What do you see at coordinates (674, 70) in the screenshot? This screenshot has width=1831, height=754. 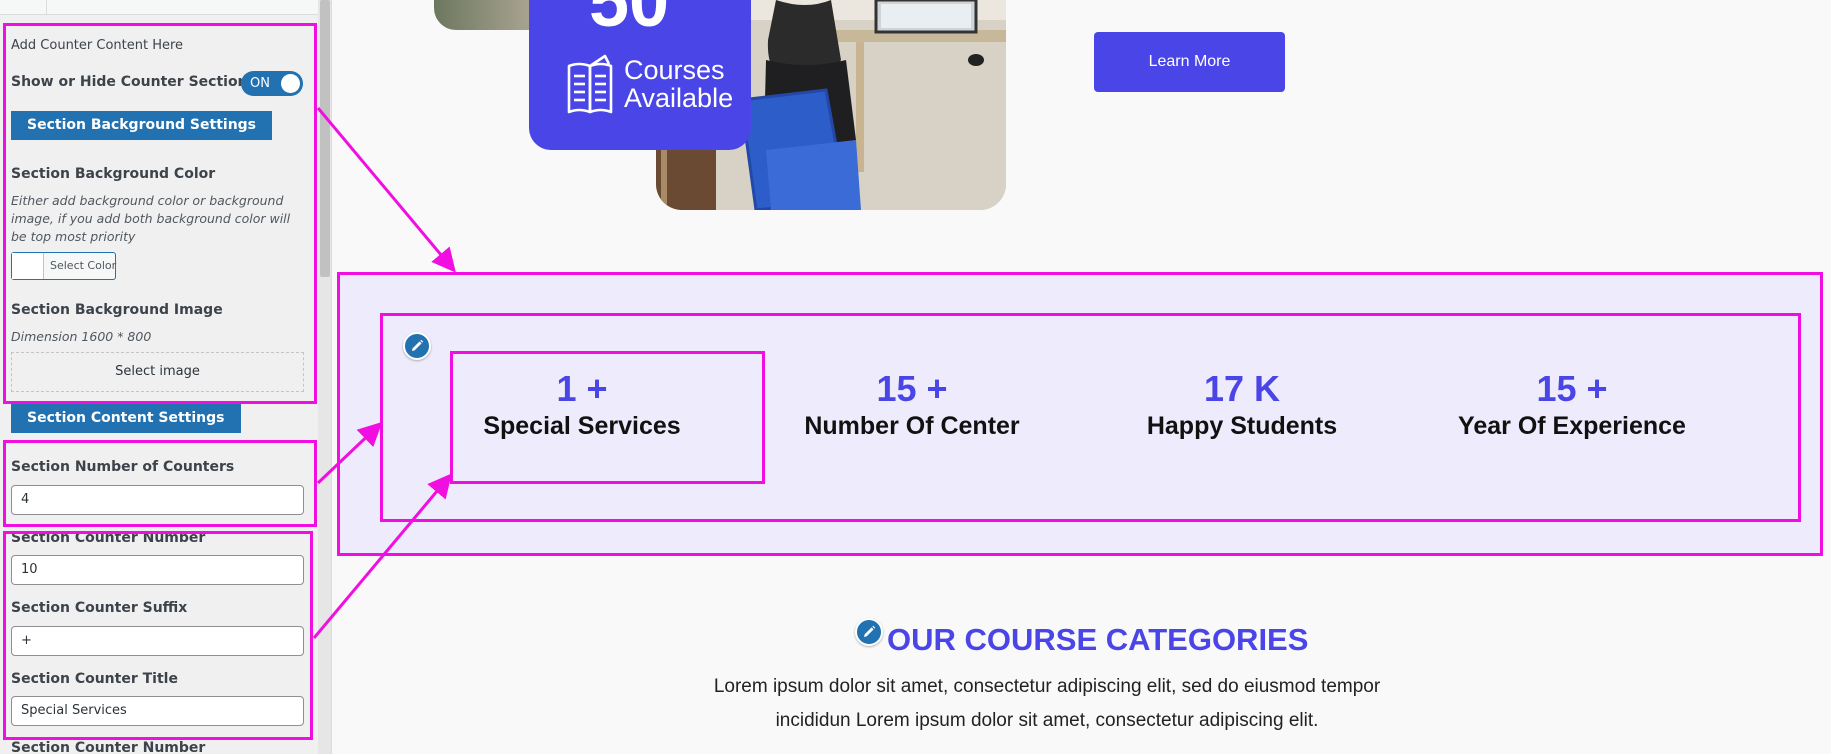 I see `courses-text-line1: Courses` at bounding box center [674, 70].